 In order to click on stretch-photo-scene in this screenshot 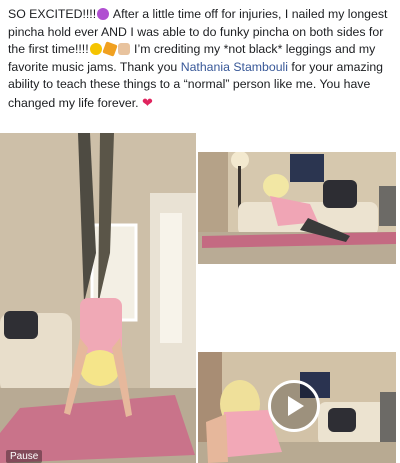, I will do `click(297, 208)`.